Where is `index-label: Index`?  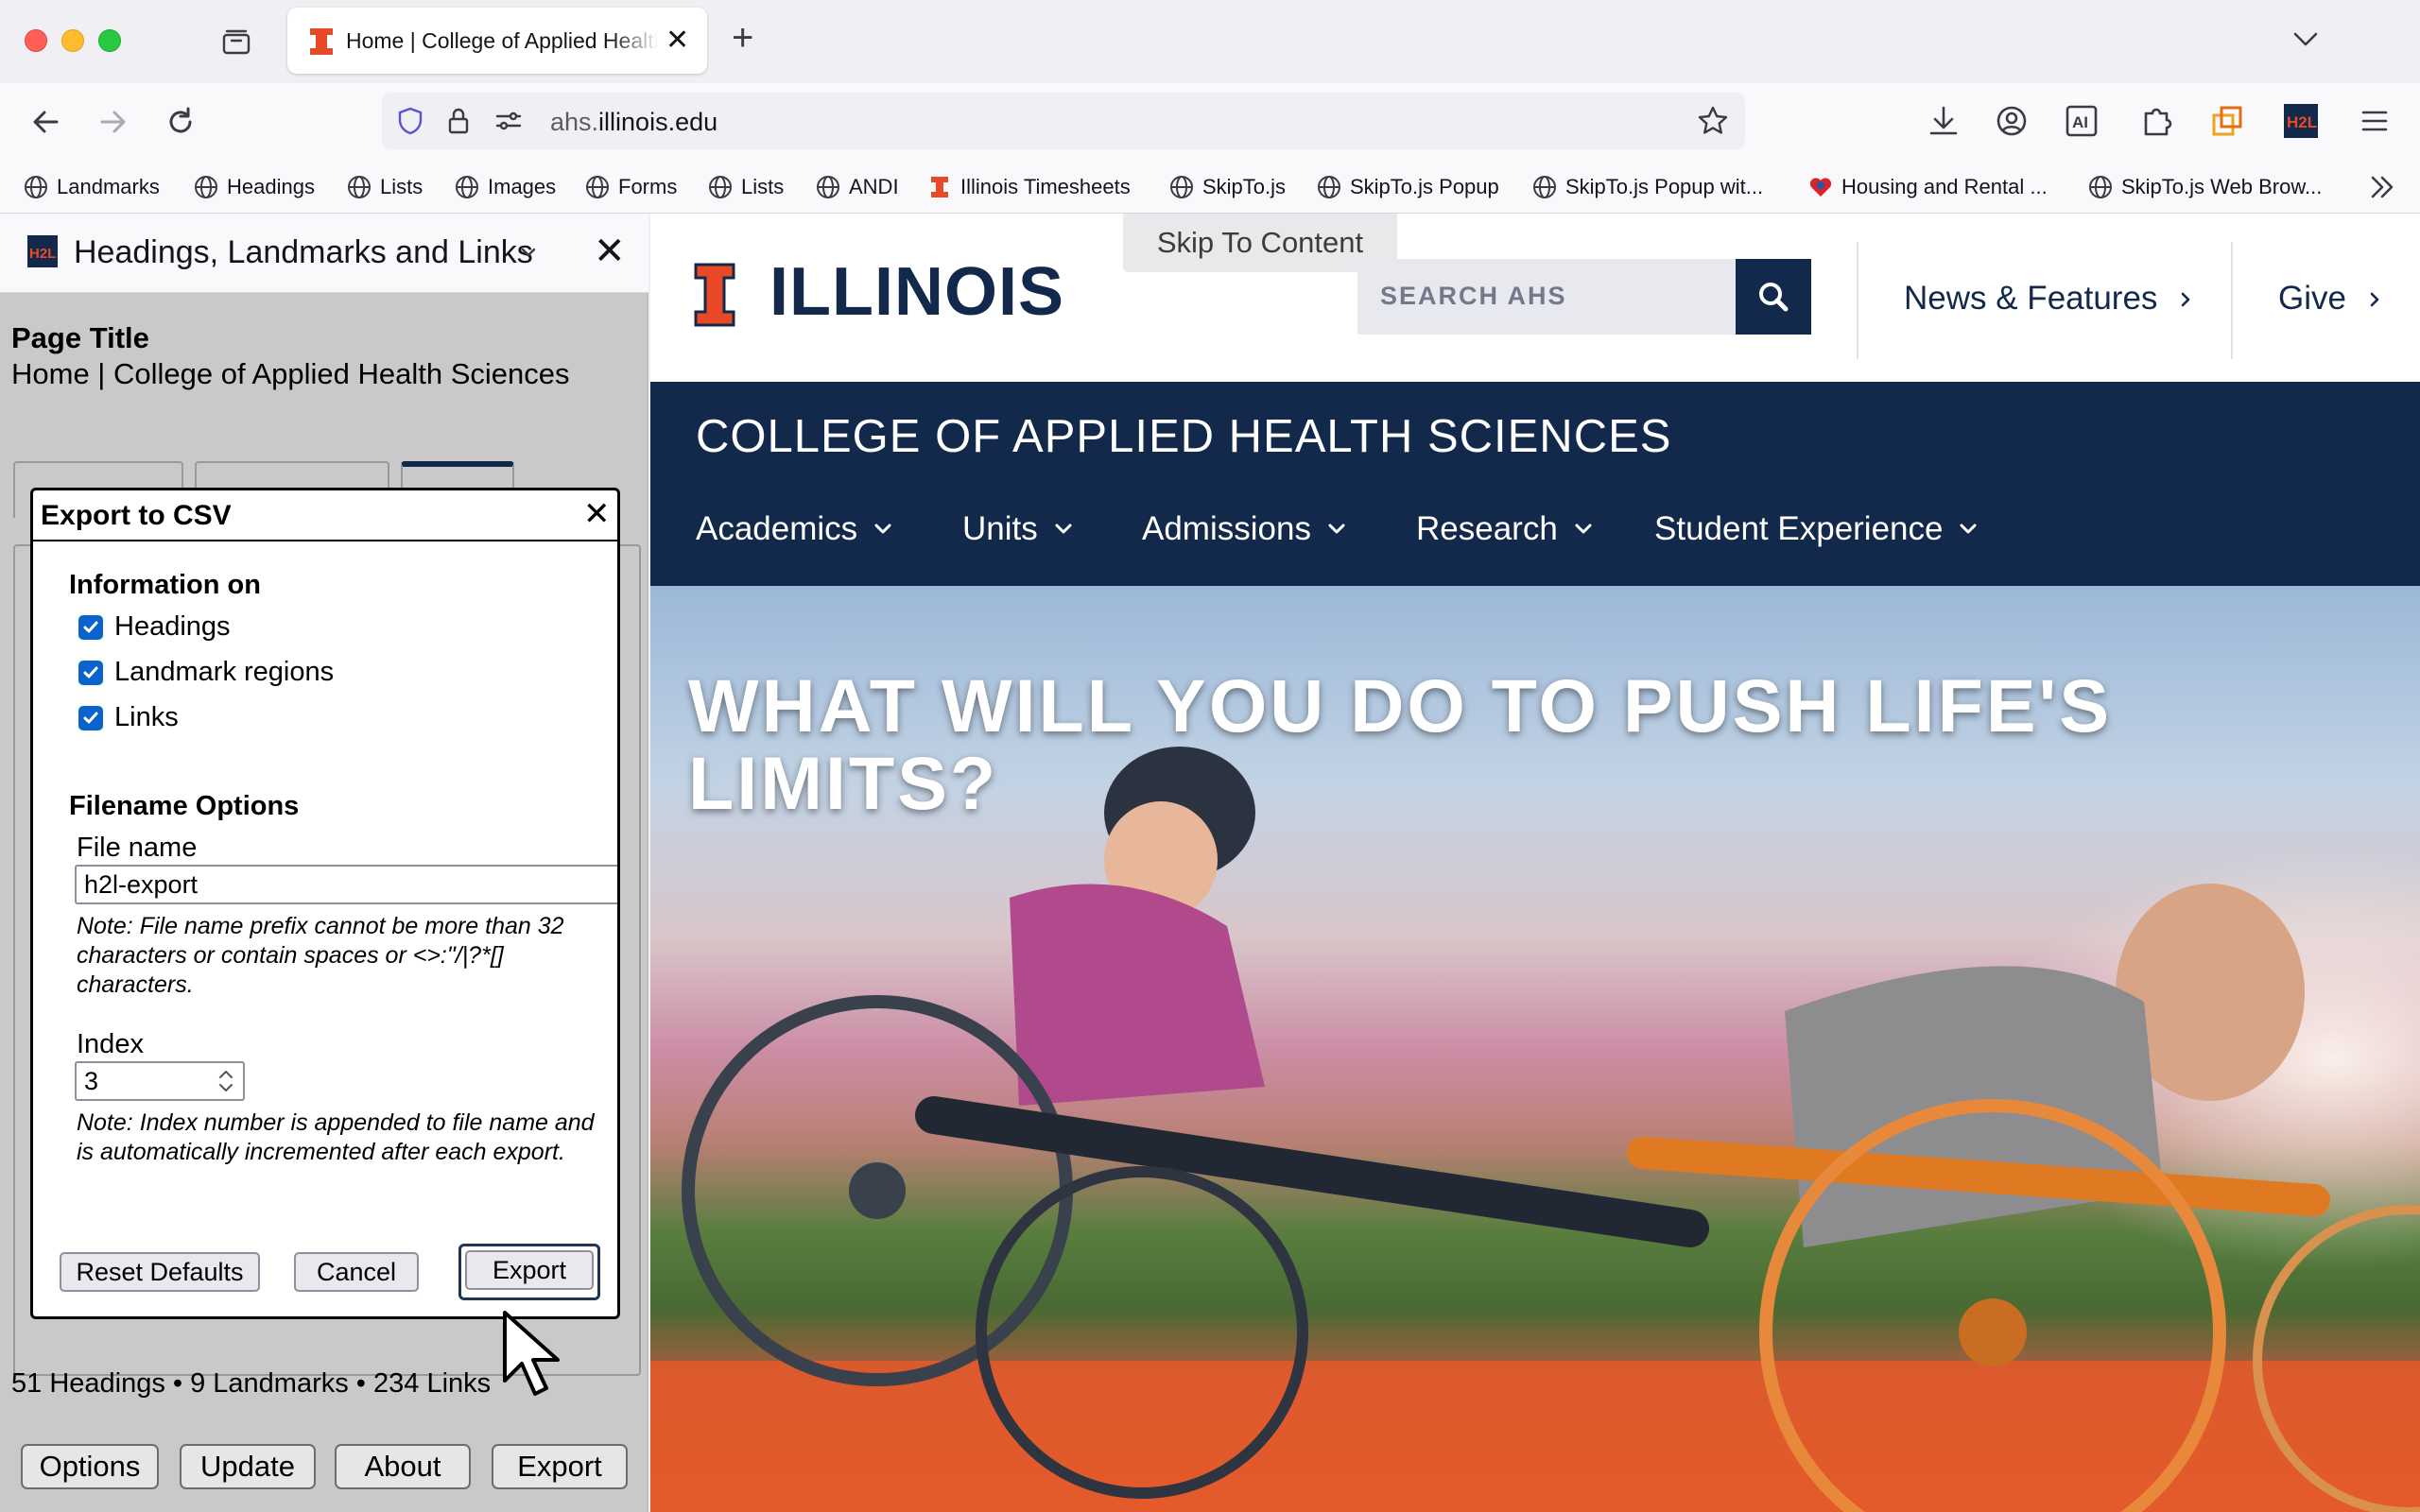
index-label: Index is located at coordinates (111, 1044).